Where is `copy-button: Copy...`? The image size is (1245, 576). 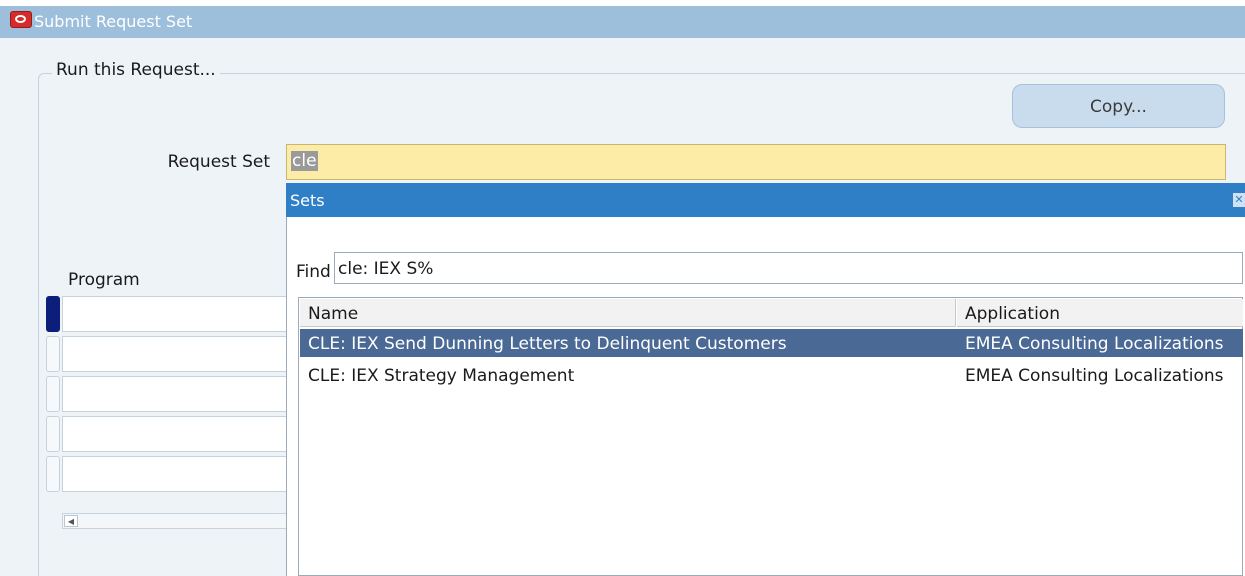 copy-button: Copy... is located at coordinates (1118, 106).